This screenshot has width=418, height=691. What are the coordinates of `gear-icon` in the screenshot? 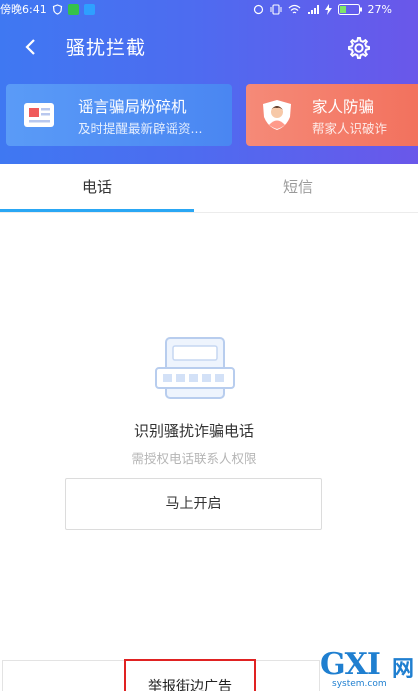 It's located at (358, 48).